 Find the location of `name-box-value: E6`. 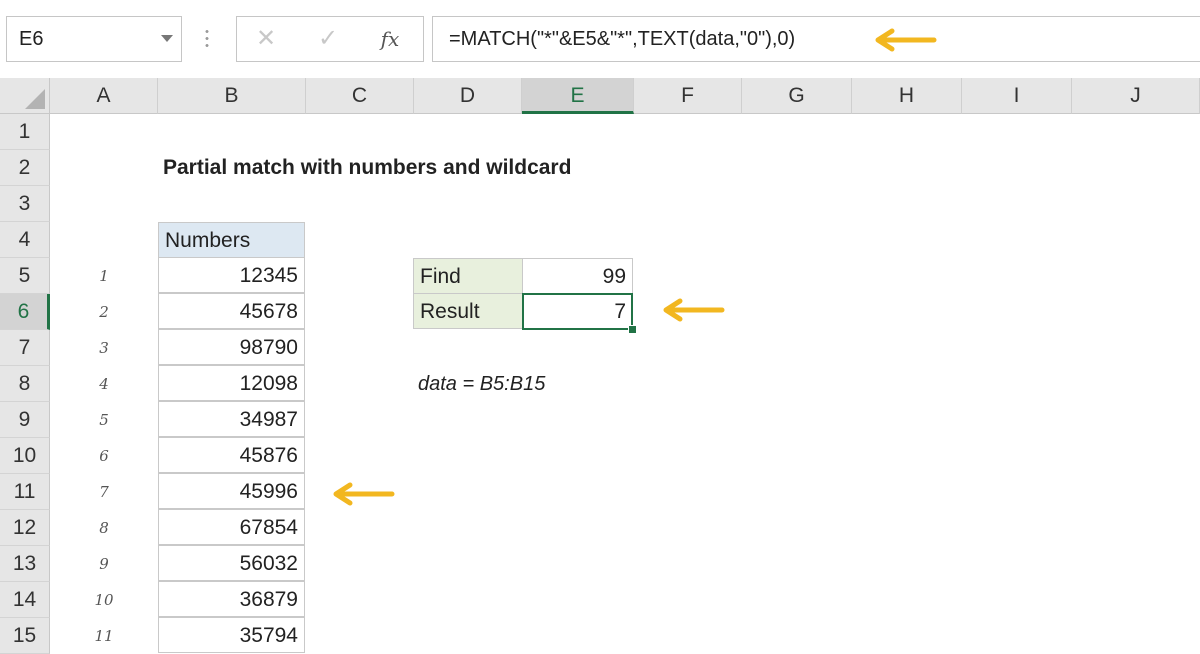

name-box-value: E6 is located at coordinates (31, 39).